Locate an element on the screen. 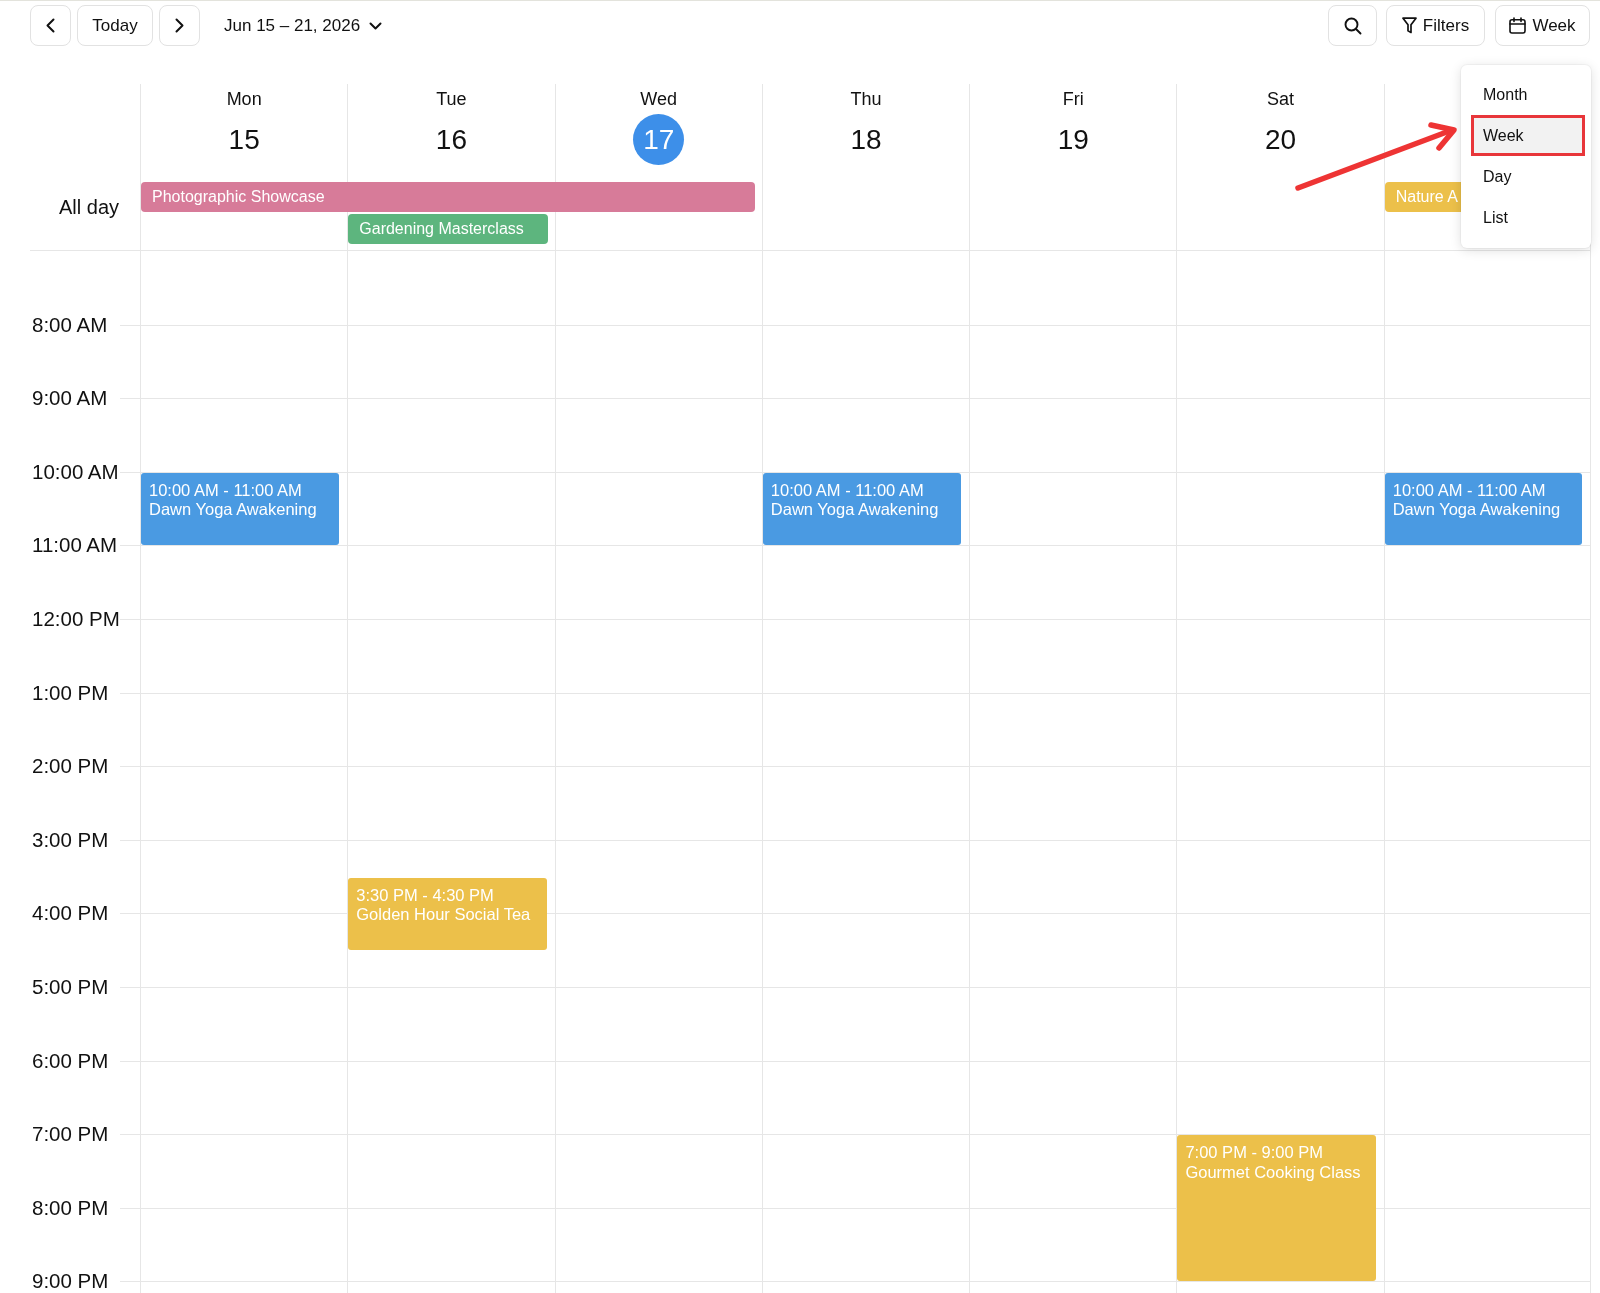  menu-item: Day is located at coordinates (1528, 176).